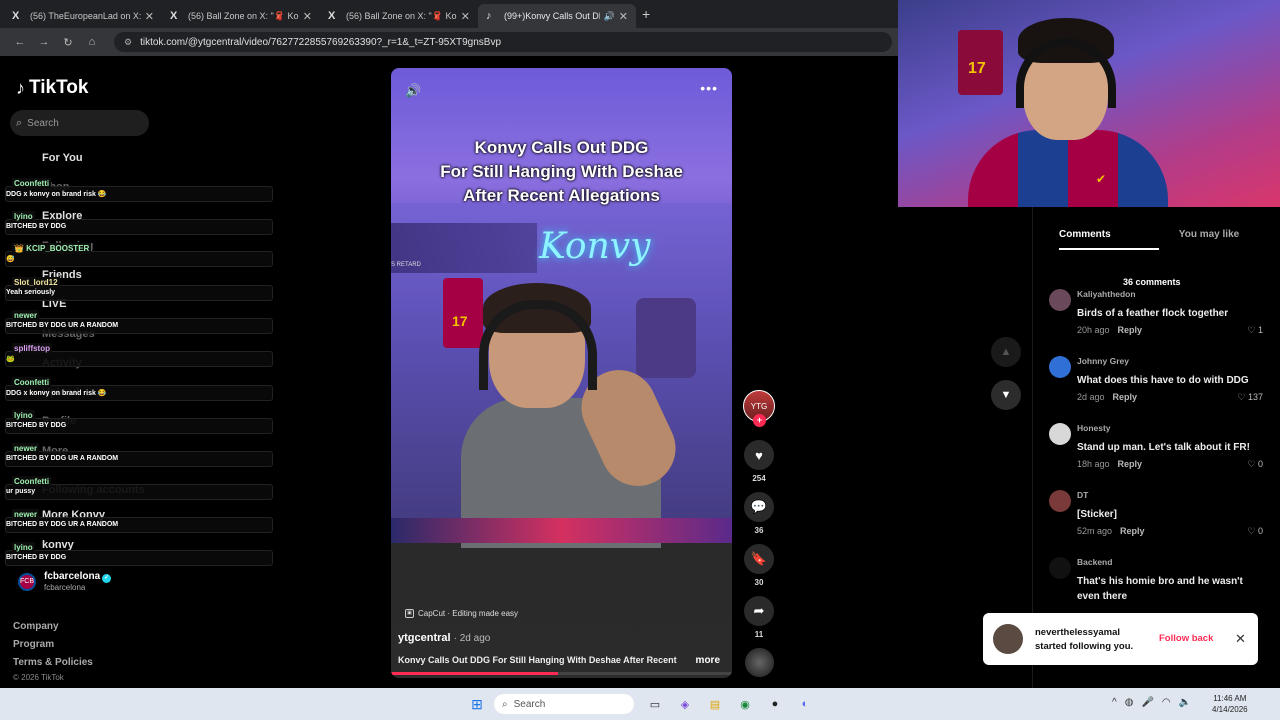  I want to click on comment-time: 2d ago, so click(1091, 397).